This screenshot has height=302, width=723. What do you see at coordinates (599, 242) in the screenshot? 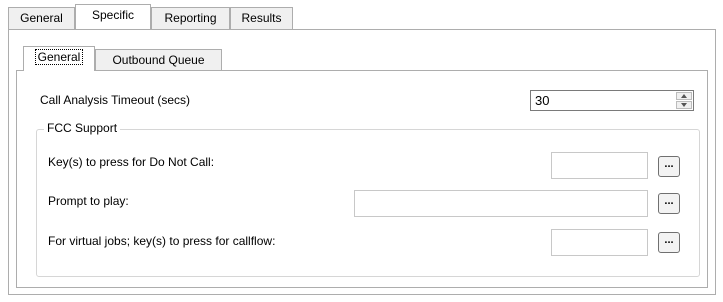
I see `virtual-jobs-key-input` at bounding box center [599, 242].